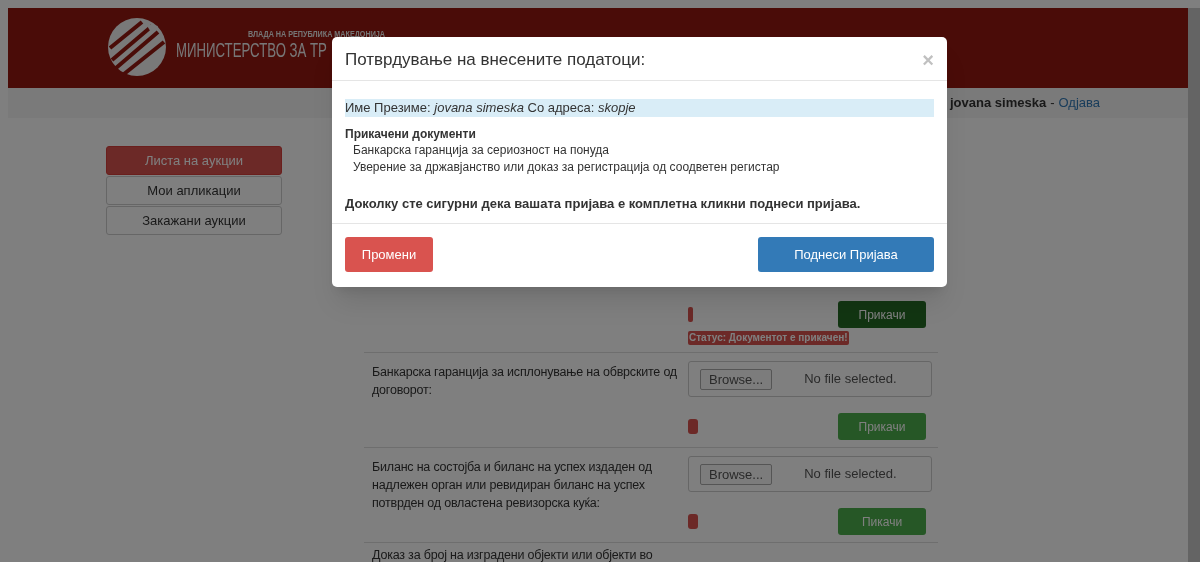 The image size is (1200, 562). I want to click on upload-button: Прикачи, so click(882, 314).